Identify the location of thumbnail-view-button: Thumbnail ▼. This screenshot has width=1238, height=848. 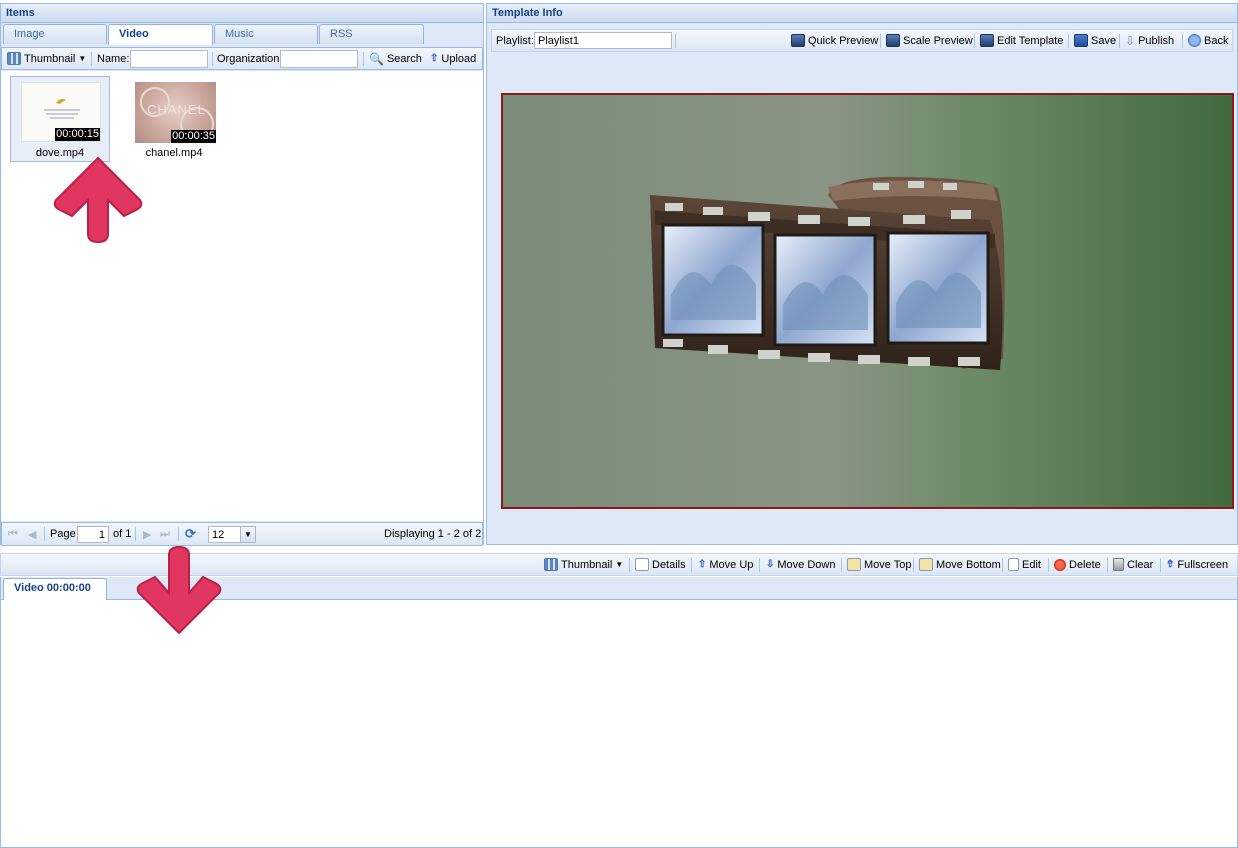
(583, 564).